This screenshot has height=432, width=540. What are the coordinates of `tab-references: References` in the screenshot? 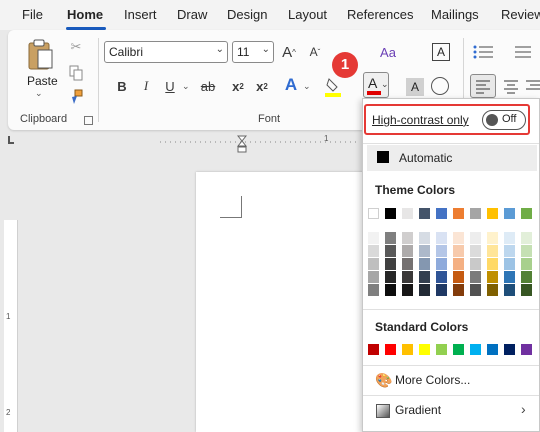 It's located at (380, 14).